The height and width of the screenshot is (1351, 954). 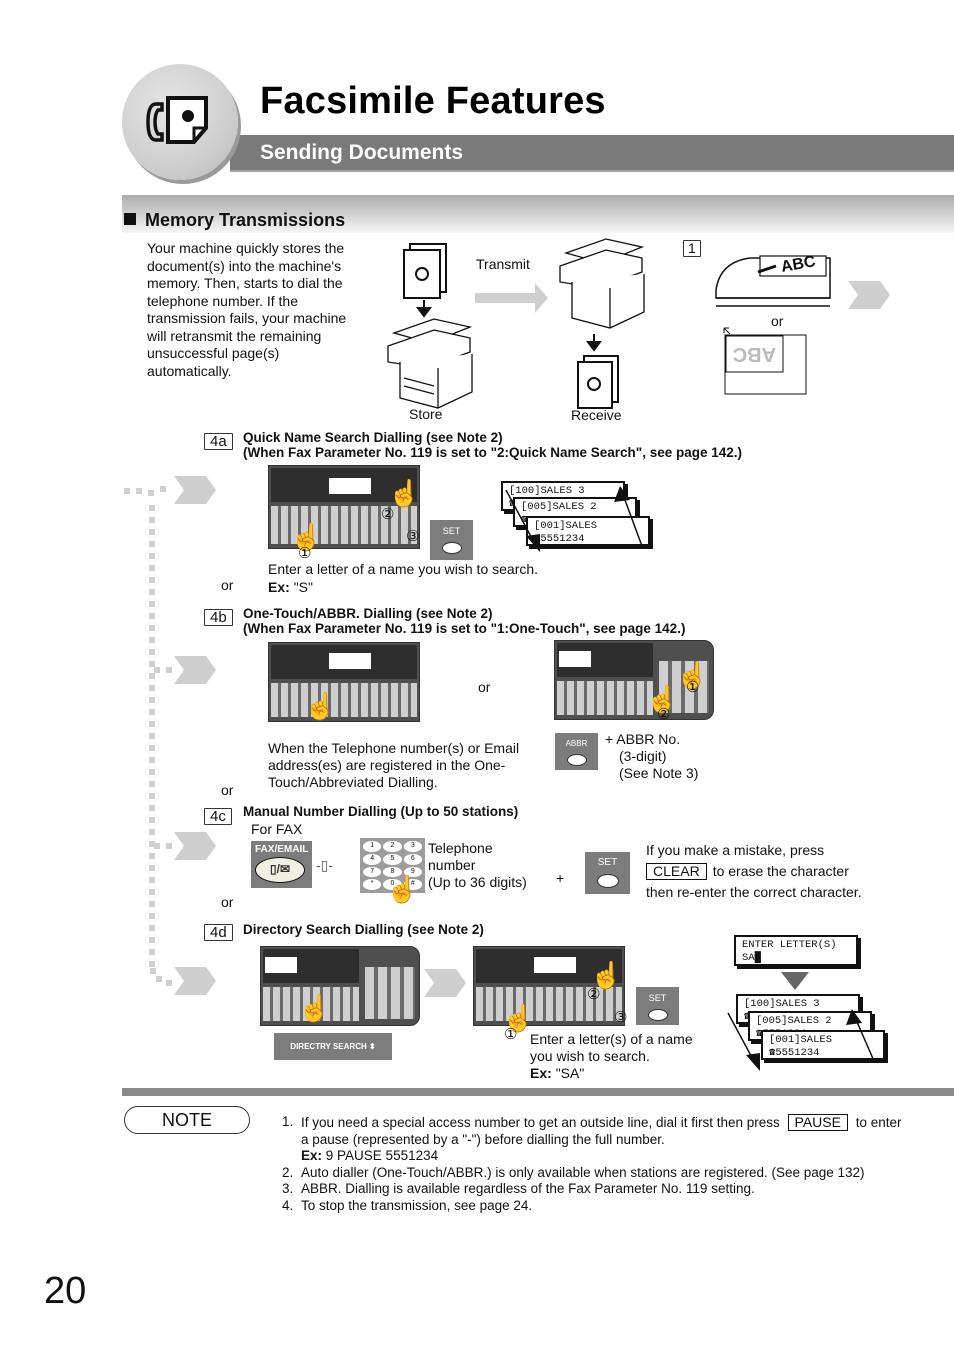 What do you see at coordinates (503, 264) in the screenshot?
I see `transmit-label: Transmit` at bounding box center [503, 264].